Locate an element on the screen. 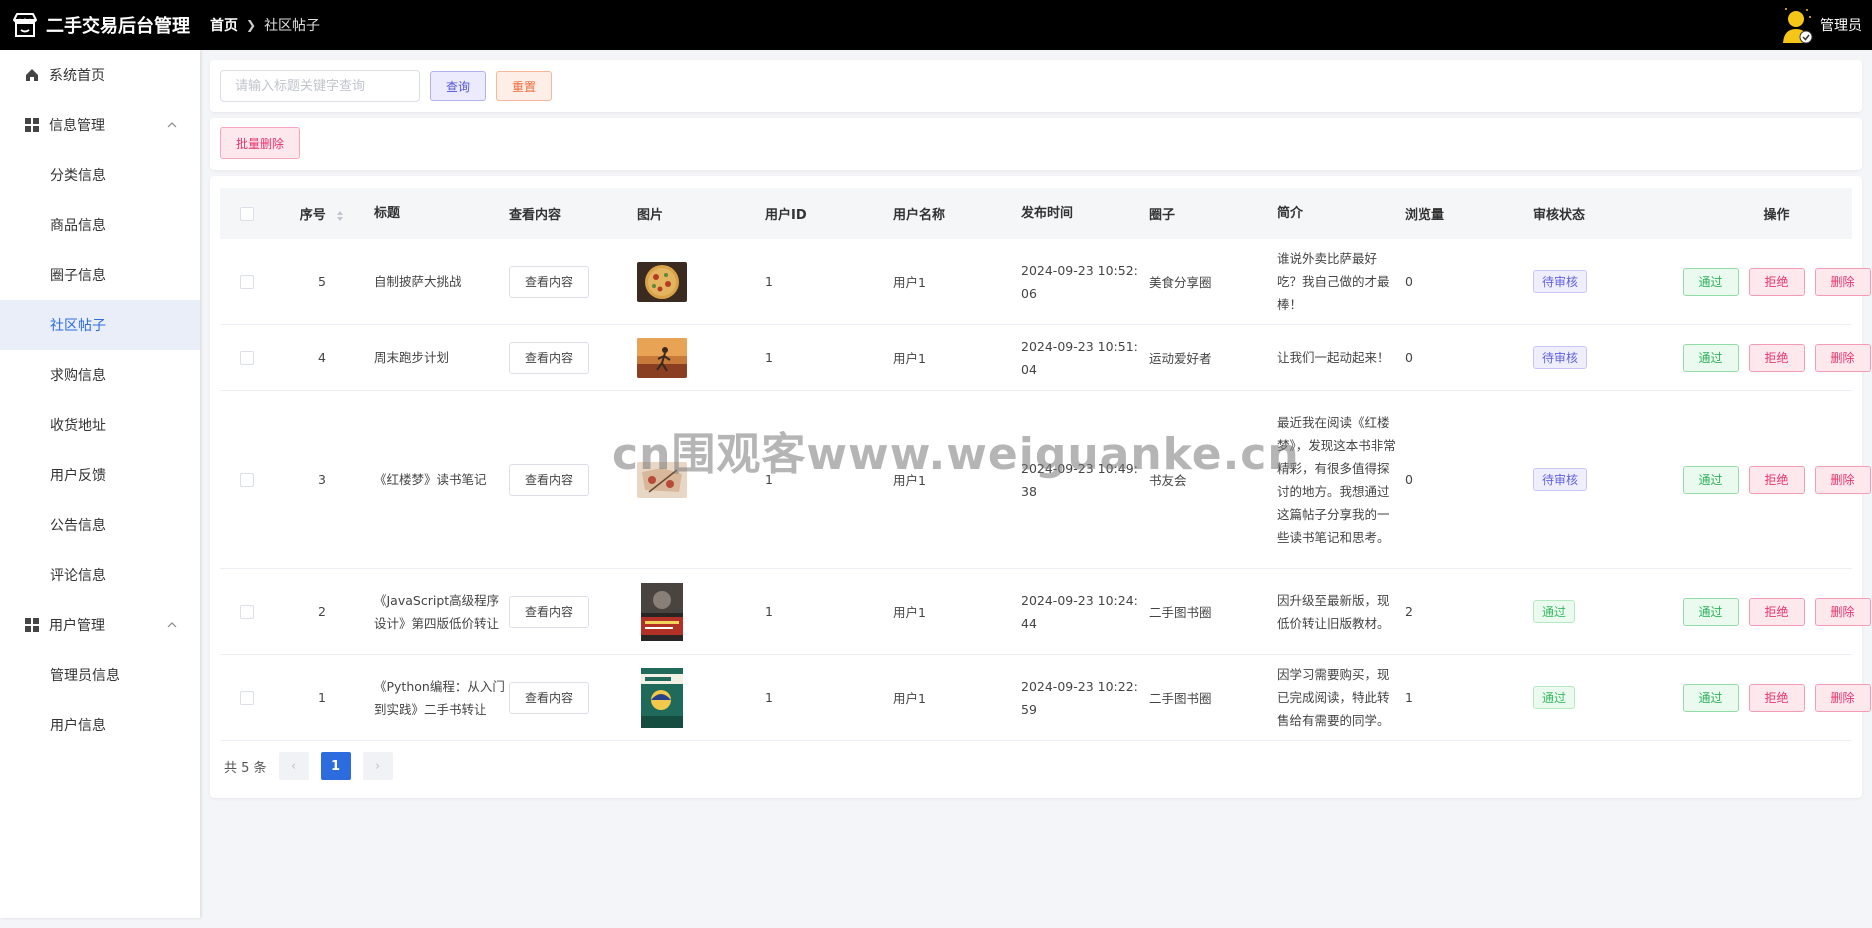 This screenshot has height=928, width=1872. row-time: 2024-09-23 10:52:06 is located at coordinates (1079, 281).